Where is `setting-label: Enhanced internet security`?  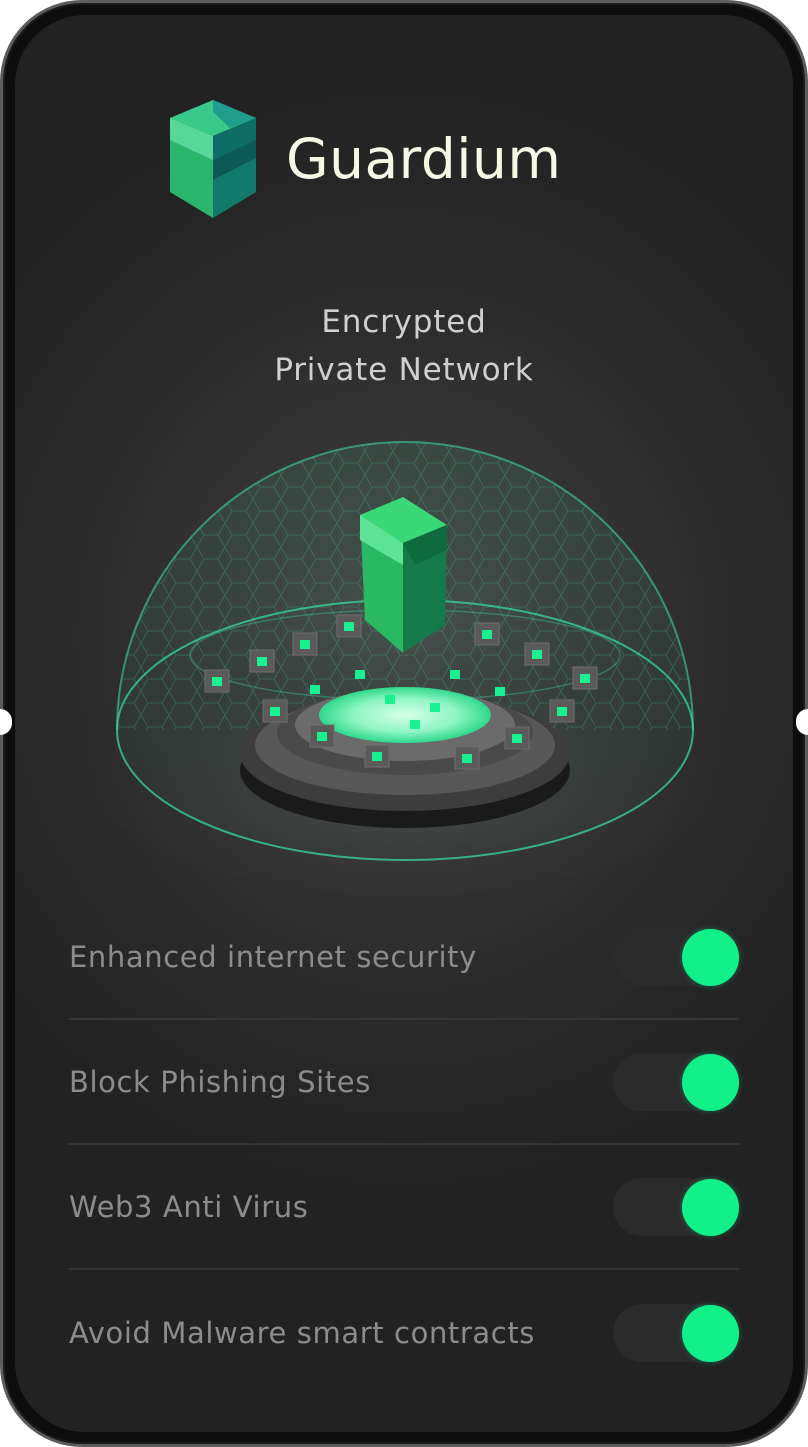
setting-label: Enhanced internet security is located at coordinates (273, 956).